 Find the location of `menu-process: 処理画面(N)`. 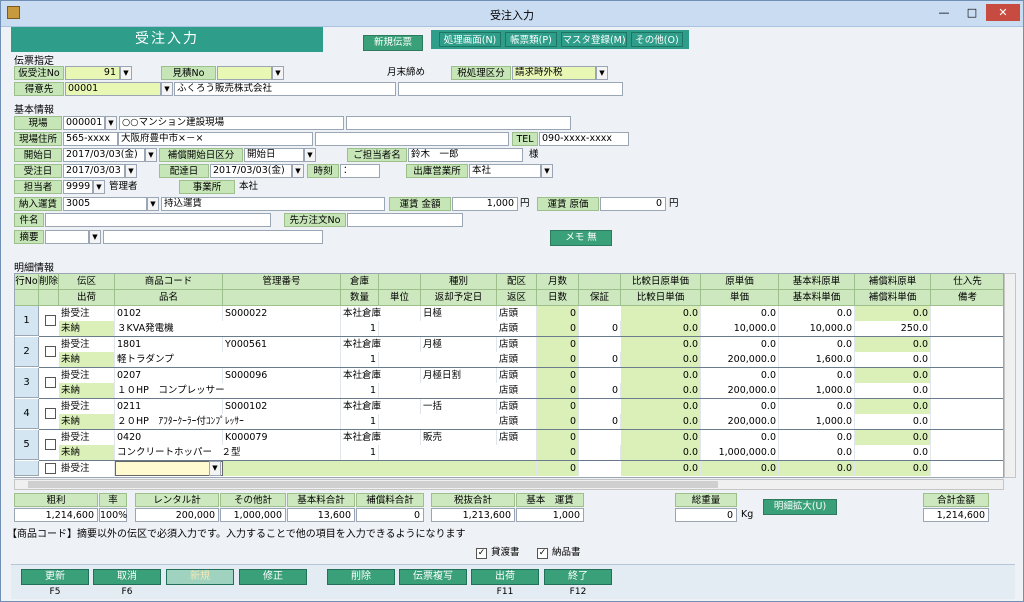

menu-process: 処理画面(N) is located at coordinates (470, 39).